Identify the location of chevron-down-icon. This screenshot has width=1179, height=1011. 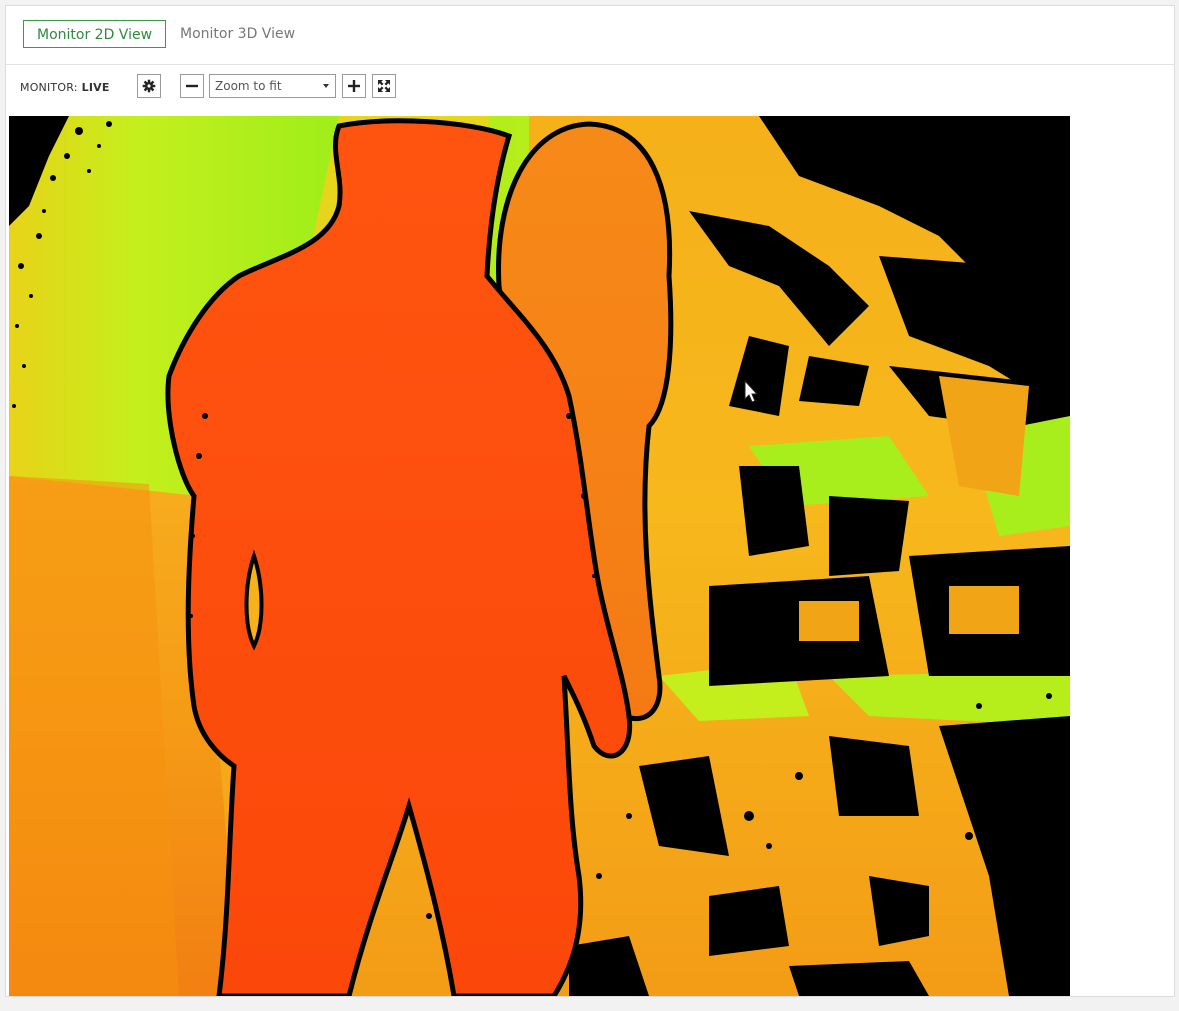
(326, 86).